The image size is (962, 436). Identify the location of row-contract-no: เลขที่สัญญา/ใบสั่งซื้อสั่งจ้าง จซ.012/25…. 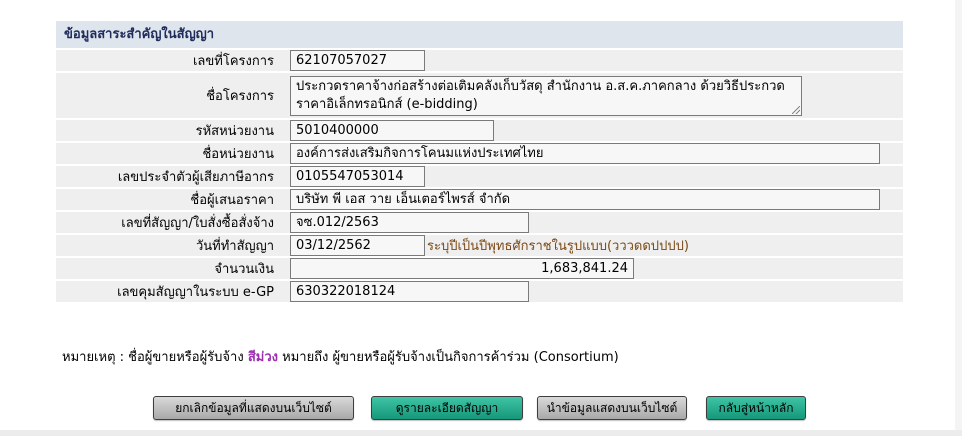
(479, 222).